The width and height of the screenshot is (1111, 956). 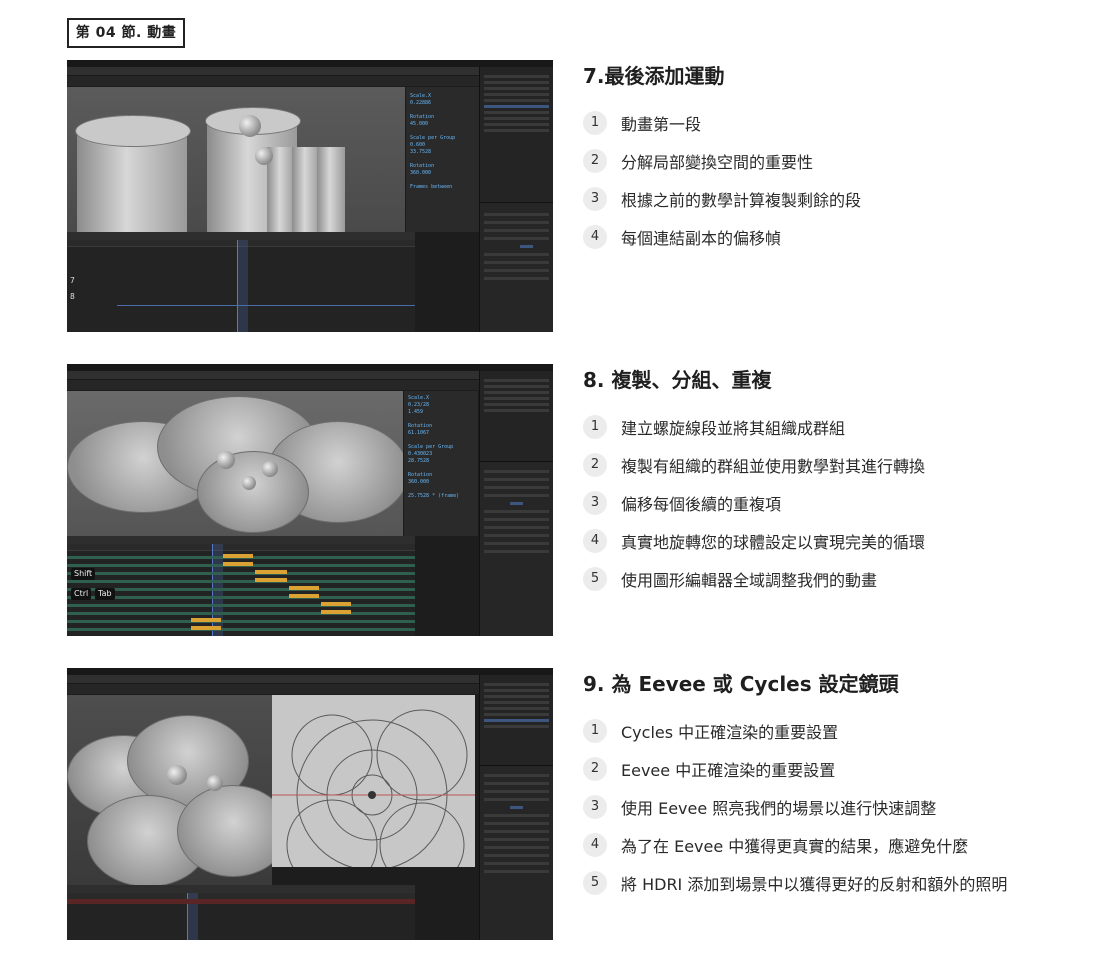 I want to click on tab-key-badge: Tab, so click(x=105, y=594).